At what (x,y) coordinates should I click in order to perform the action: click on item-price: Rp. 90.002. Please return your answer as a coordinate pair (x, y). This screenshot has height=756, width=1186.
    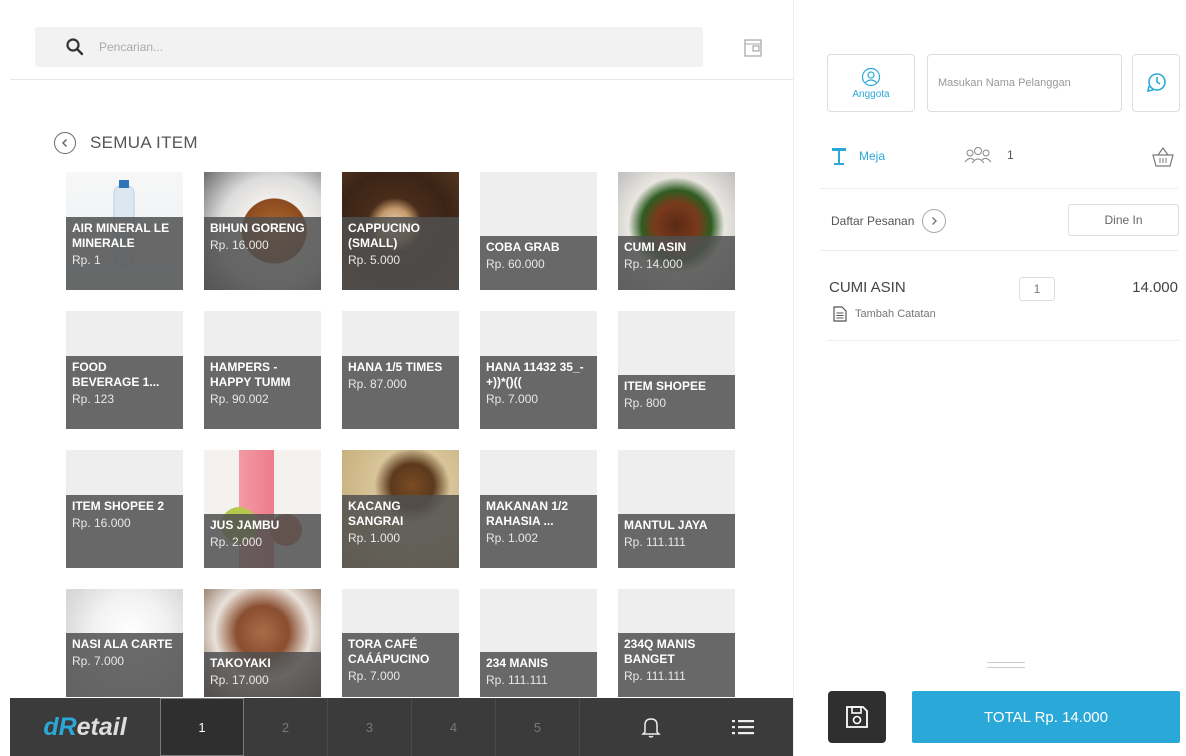
    Looking at the image, I should click on (239, 399).